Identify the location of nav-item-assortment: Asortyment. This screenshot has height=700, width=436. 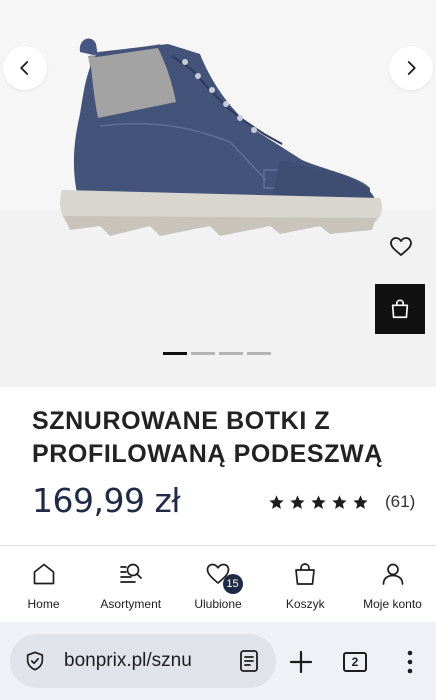
(130, 584).